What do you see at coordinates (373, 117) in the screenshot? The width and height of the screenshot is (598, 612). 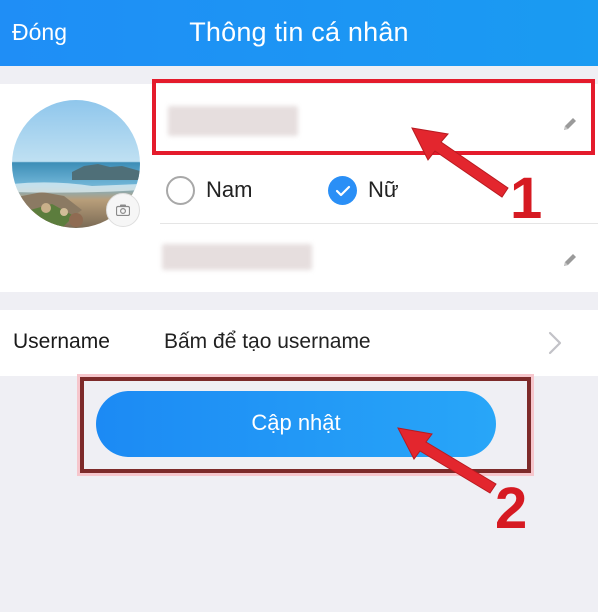 I see `annotation-box-name` at bounding box center [373, 117].